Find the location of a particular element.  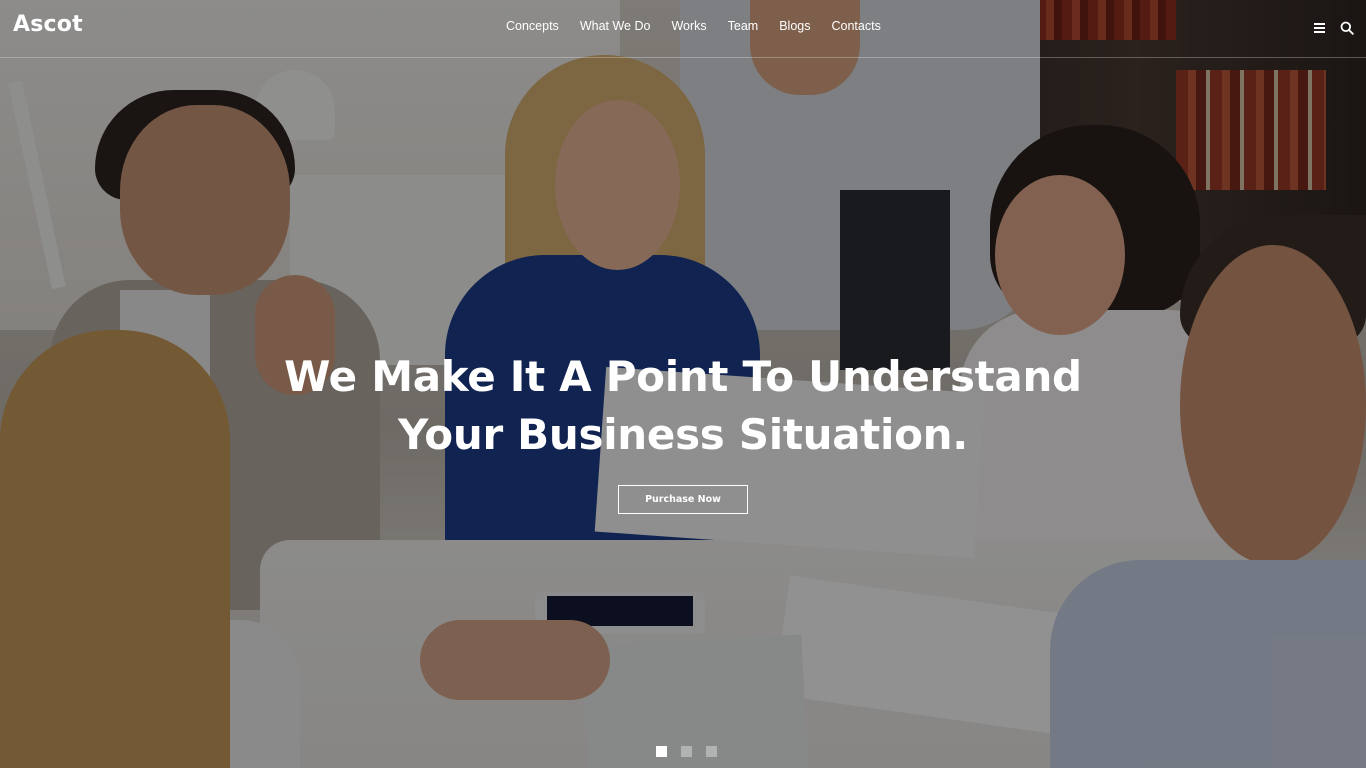

header-icons is located at coordinates (1333, 27).